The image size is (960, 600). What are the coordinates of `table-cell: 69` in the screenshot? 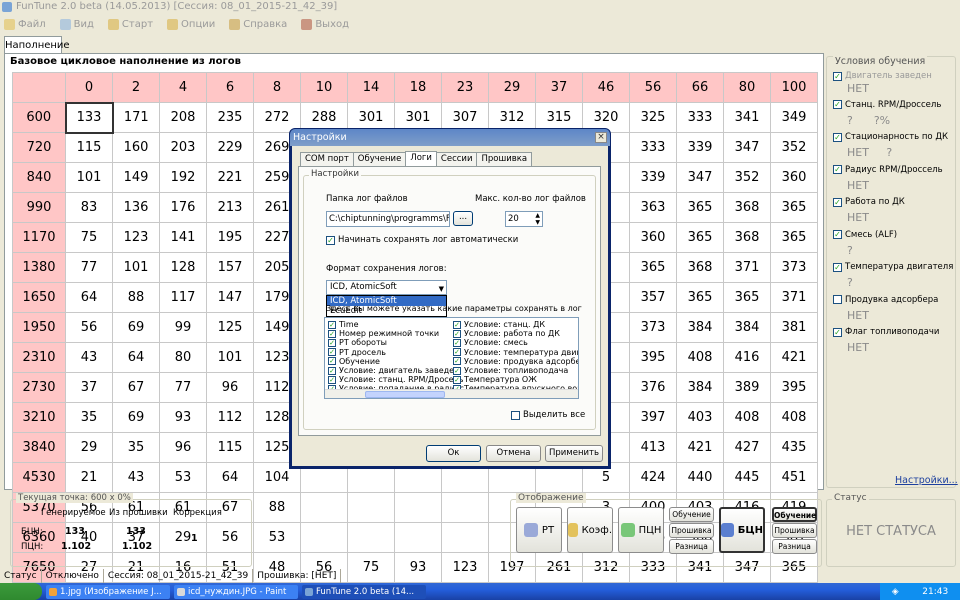 It's located at (136, 417).